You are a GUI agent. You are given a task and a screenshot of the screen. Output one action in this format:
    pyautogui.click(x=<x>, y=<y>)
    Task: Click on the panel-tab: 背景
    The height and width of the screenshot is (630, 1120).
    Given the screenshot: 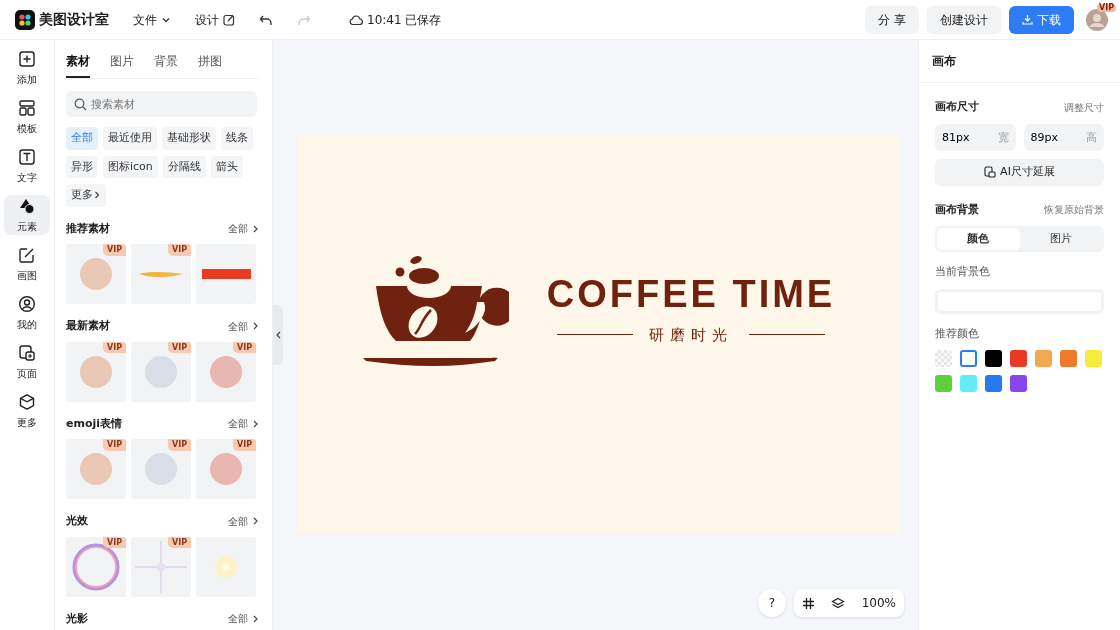 What is the action you would take?
    pyautogui.click(x=166, y=63)
    